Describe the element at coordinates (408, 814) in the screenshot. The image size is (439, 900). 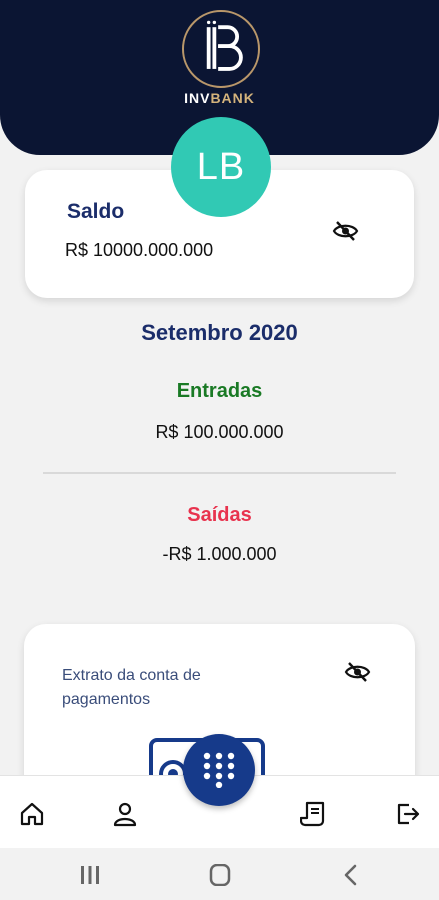
I see `logout-icon` at that location.